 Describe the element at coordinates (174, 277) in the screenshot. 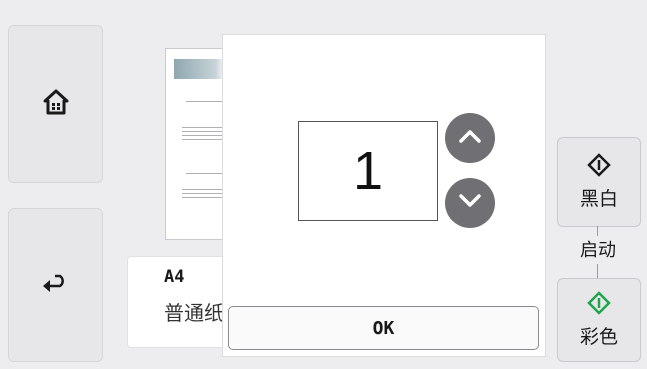

I see `paper-size: A4` at that location.